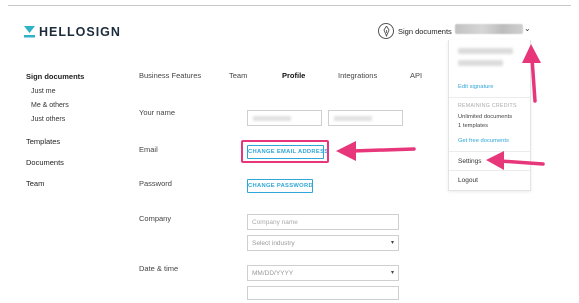  What do you see at coordinates (48, 119) in the screenshot?
I see `sidebar-item-just-others: Just others` at bounding box center [48, 119].